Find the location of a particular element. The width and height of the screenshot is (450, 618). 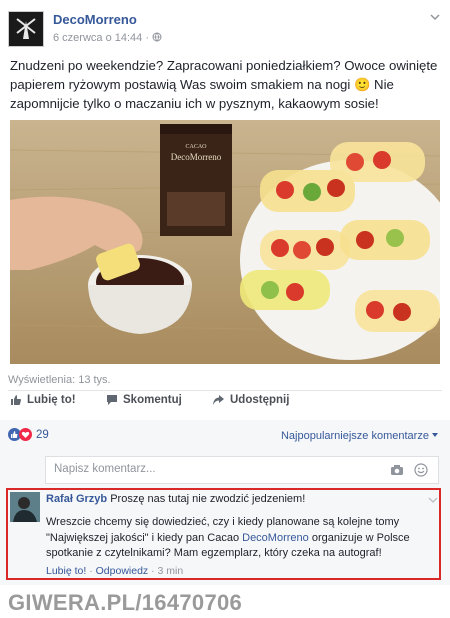

post-date: 6 czerwca o 14:44 is located at coordinates (97, 38).